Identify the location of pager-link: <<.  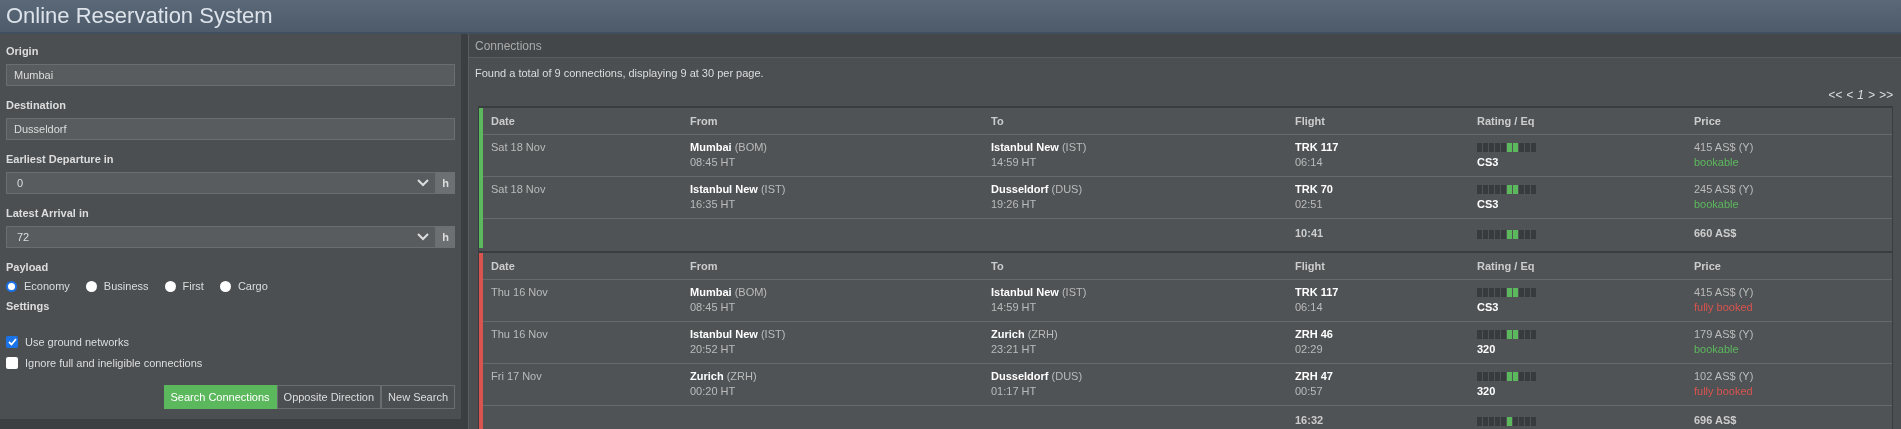
(1835, 95).